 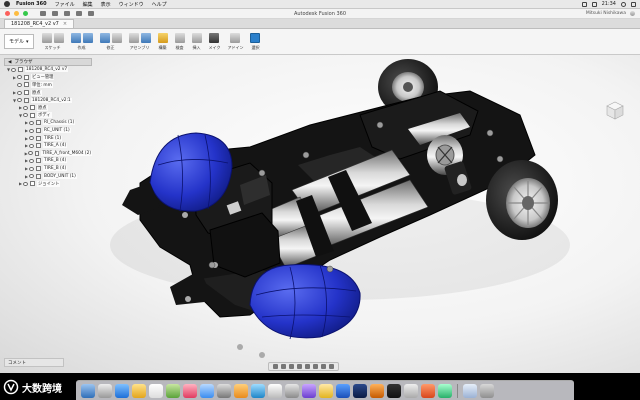 What do you see at coordinates (131, 4) in the screenshot?
I see `menu-window: ウィンドウ` at bounding box center [131, 4].